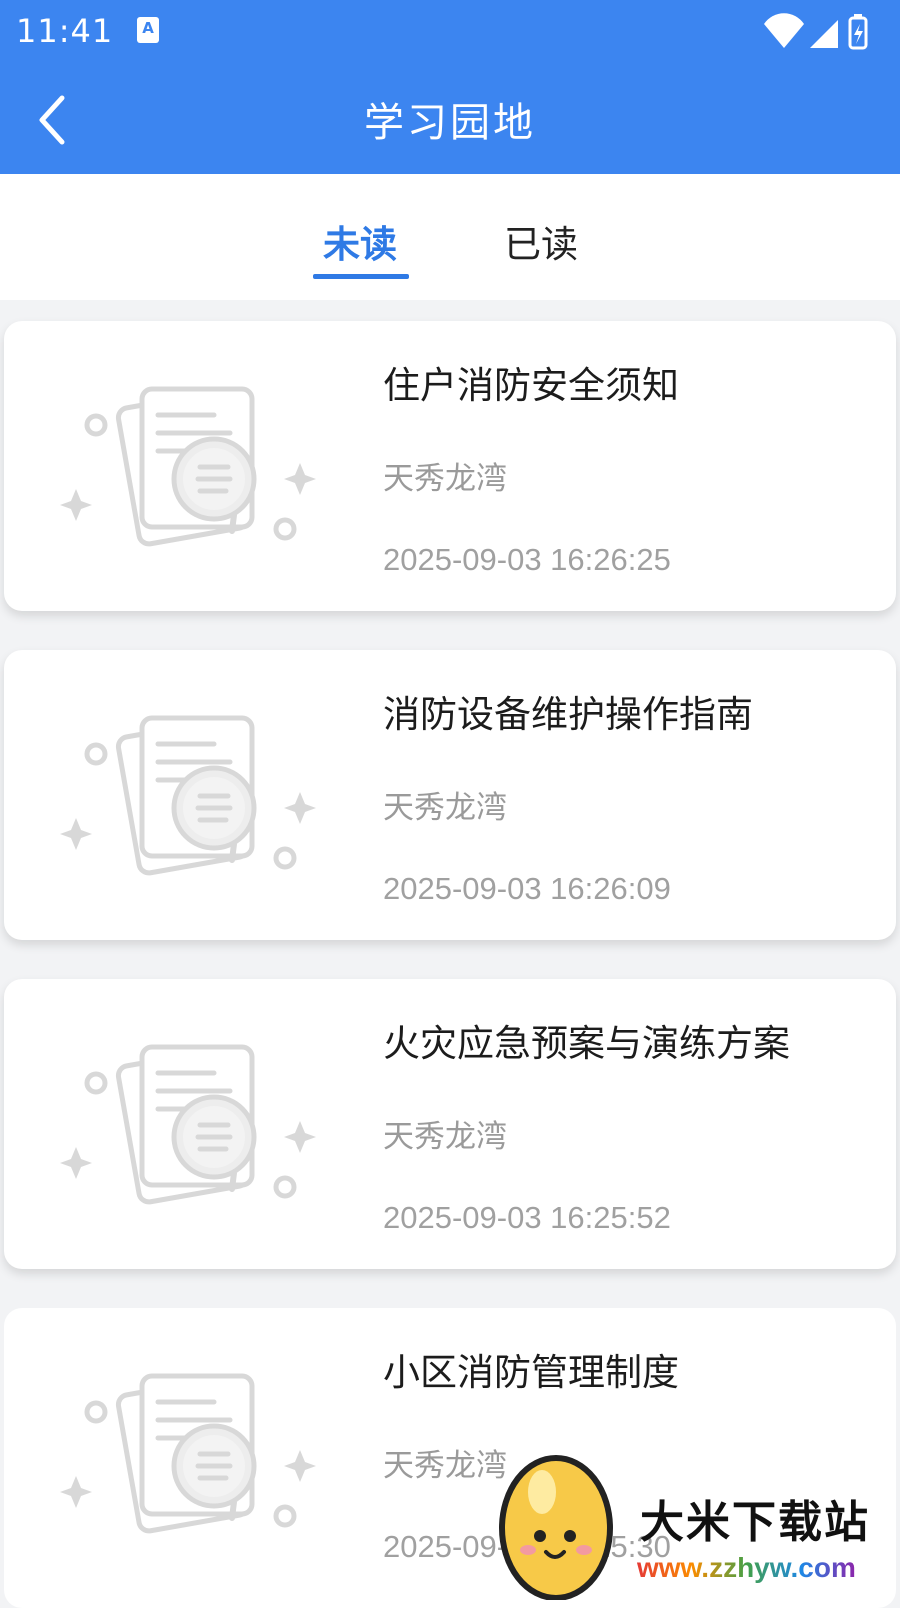  I want to click on article-time: 2025-09-03 16:26:25, so click(527, 559).